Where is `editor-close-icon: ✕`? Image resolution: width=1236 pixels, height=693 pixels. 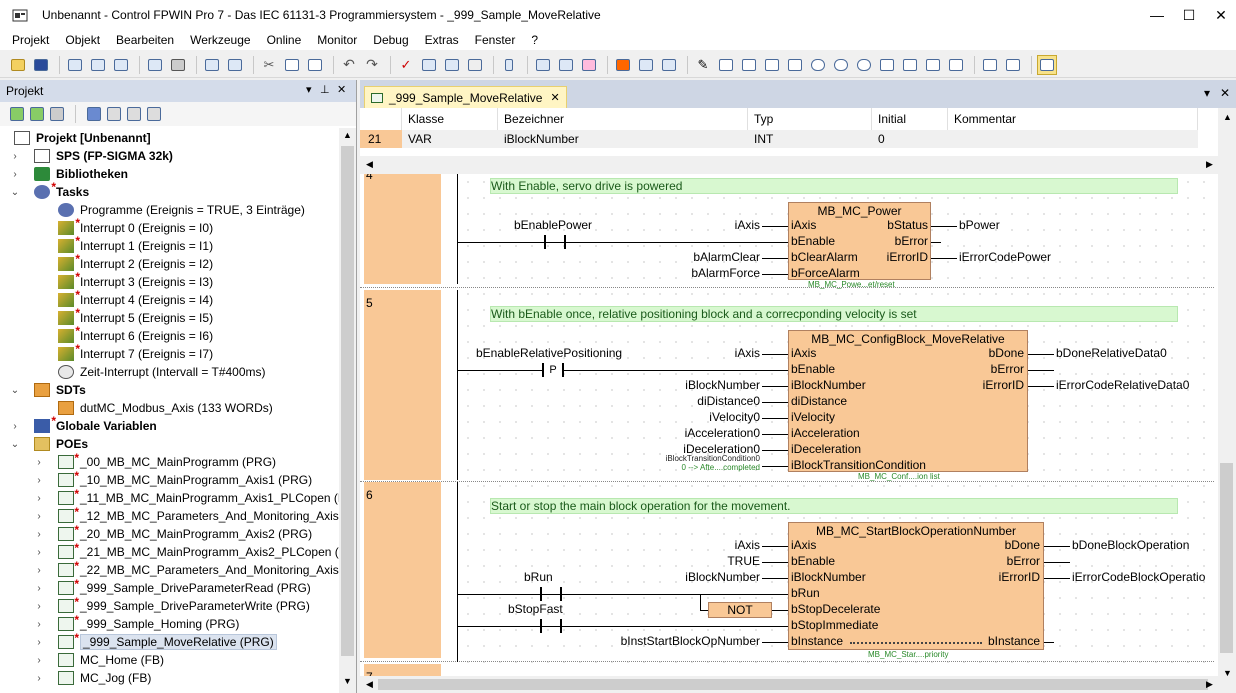 editor-close-icon: ✕ is located at coordinates (1225, 93).